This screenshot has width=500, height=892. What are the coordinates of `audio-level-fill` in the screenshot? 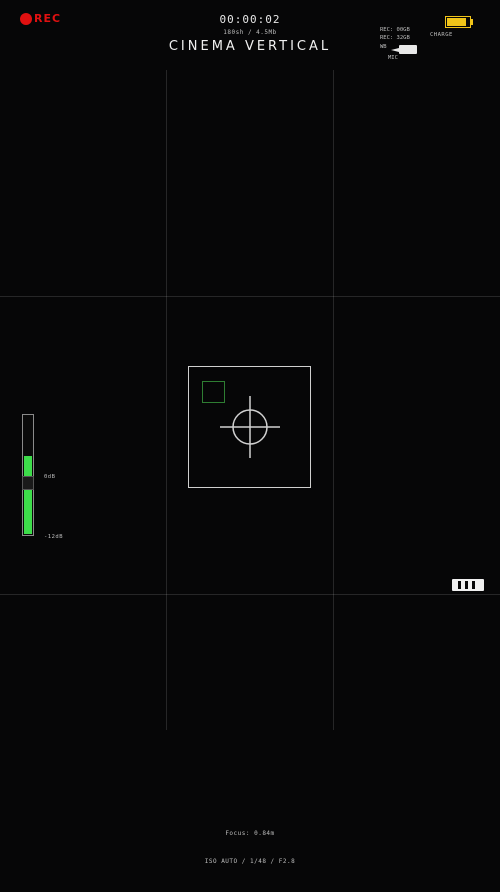 It's located at (28, 495).